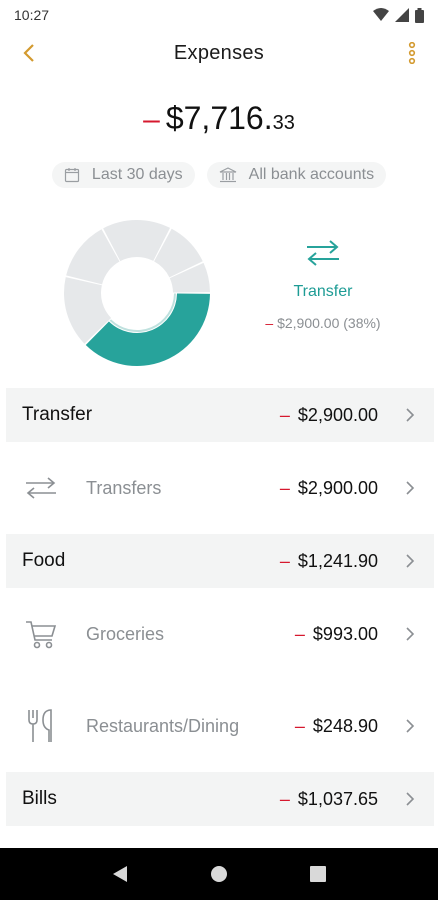 This screenshot has width=438, height=900. I want to click on category-row-food: Food – $1,241.90, so click(220, 561).